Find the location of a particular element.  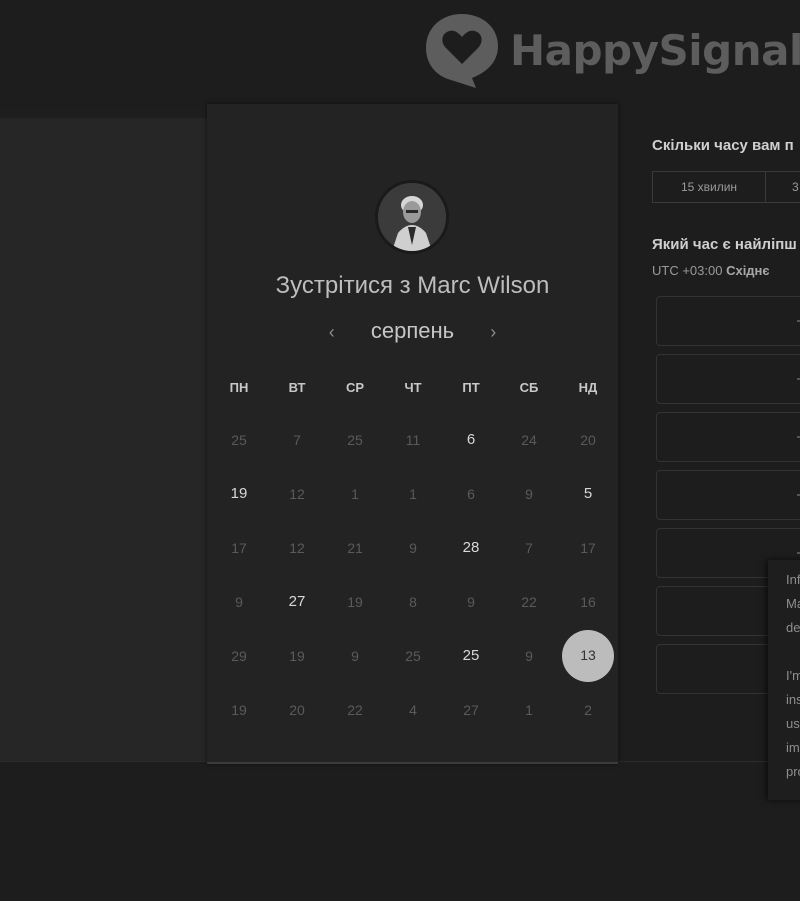

calendar-day: 29 is located at coordinates (239, 656).